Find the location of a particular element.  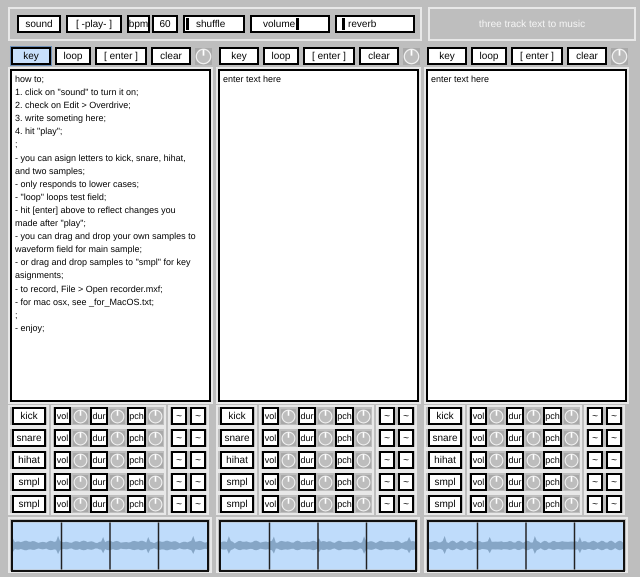

slider: shuffle is located at coordinates (214, 24).